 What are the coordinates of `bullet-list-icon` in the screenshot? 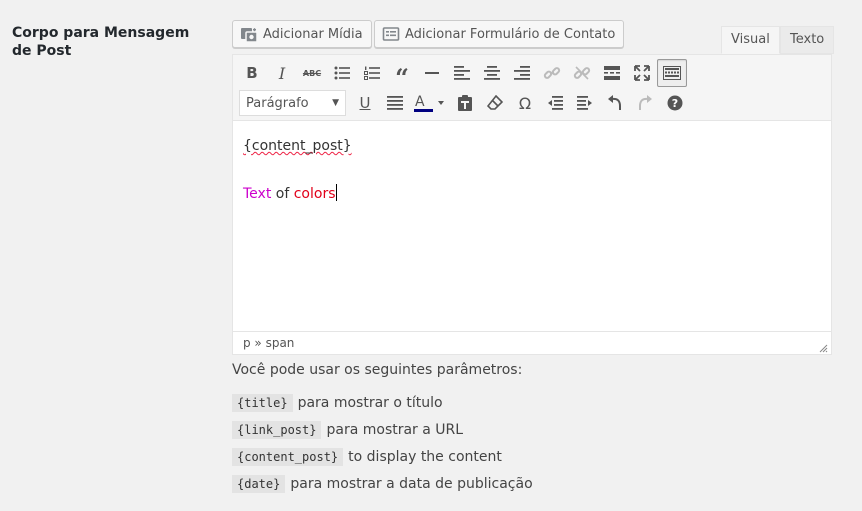 It's located at (342, 73).